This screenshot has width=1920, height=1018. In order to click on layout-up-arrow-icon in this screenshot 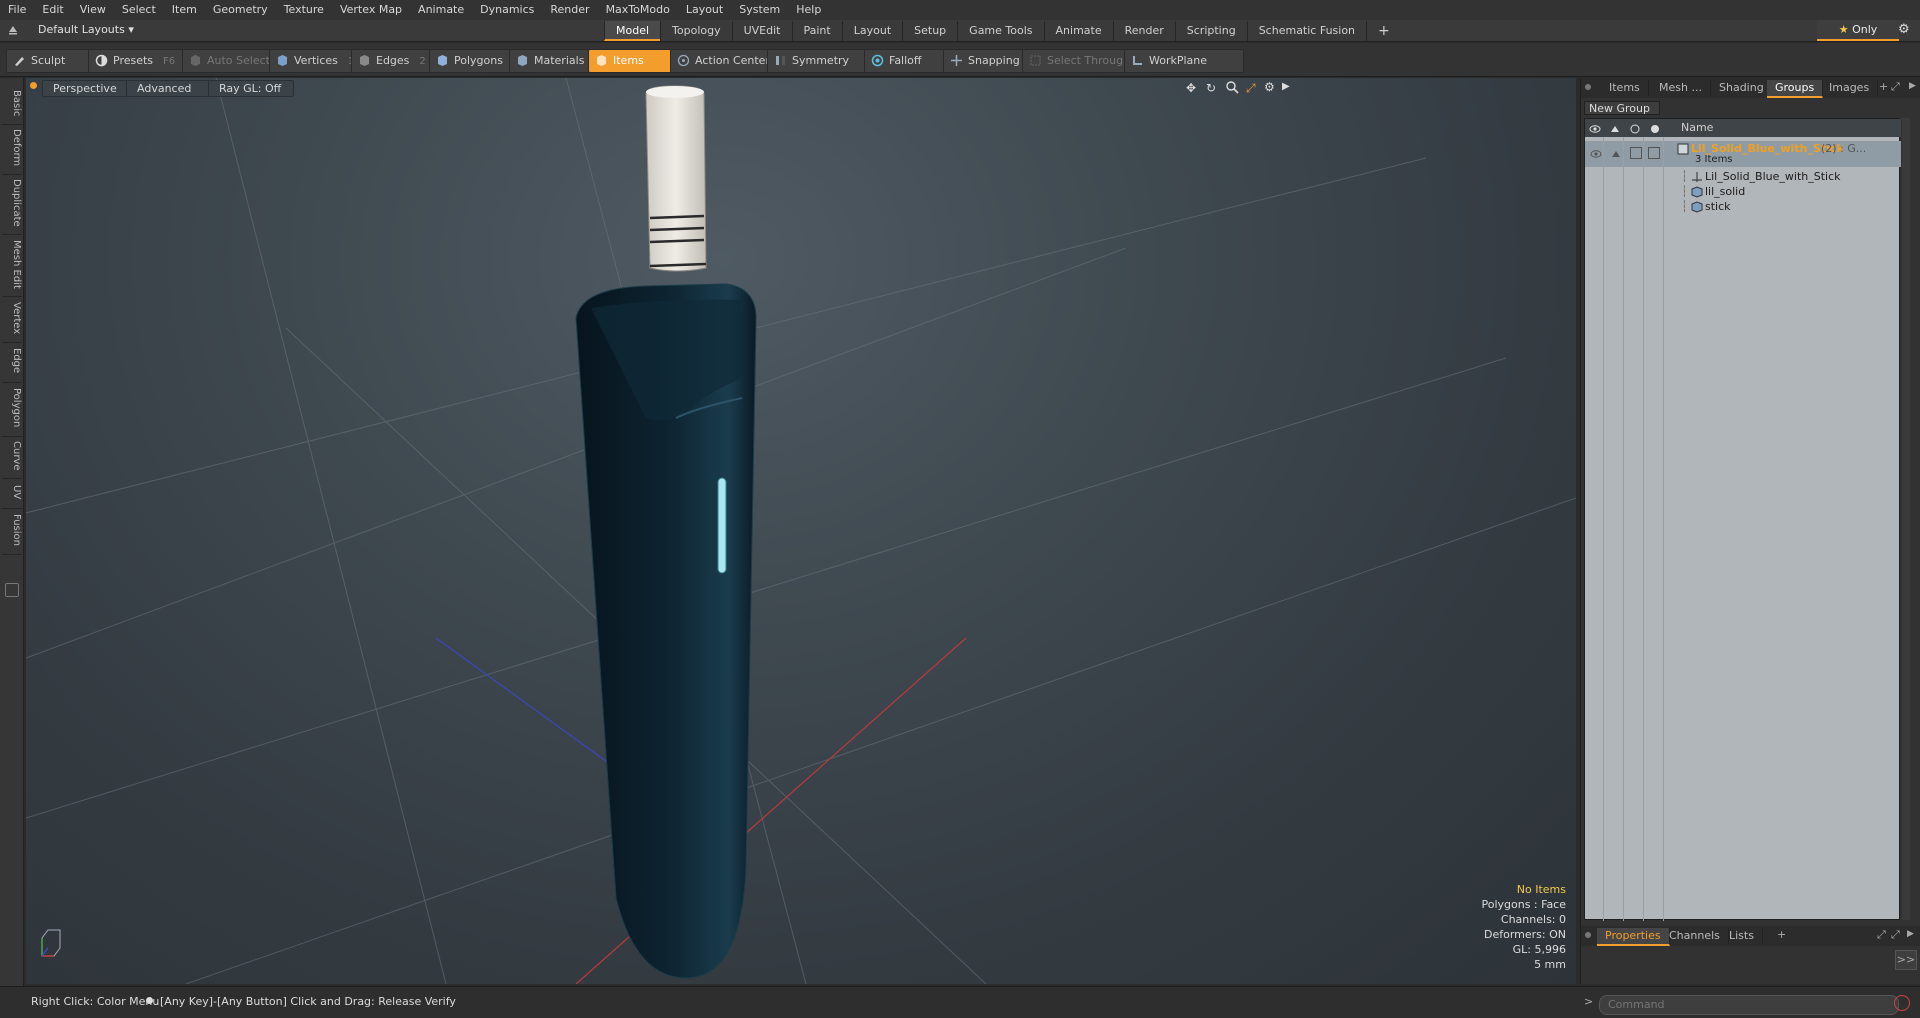, I will do `click(13, 30)`.